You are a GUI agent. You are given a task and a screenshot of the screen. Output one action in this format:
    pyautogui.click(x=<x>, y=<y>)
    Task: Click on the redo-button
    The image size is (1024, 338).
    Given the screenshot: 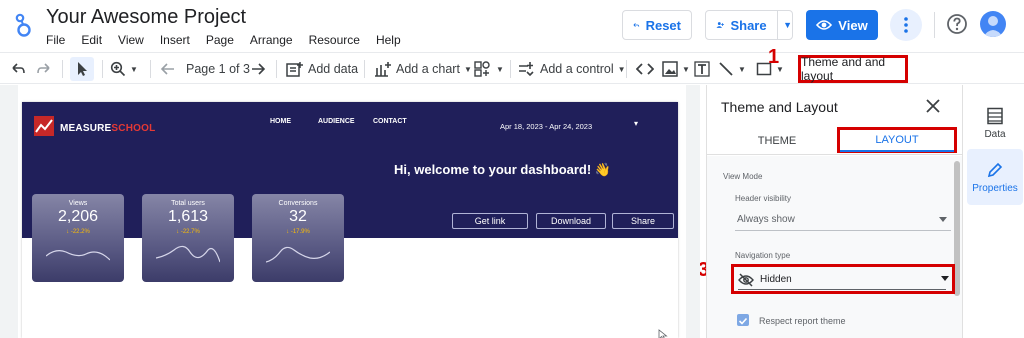 What is the action you would take?
    pyautogui.click(x=44, y=69)
    